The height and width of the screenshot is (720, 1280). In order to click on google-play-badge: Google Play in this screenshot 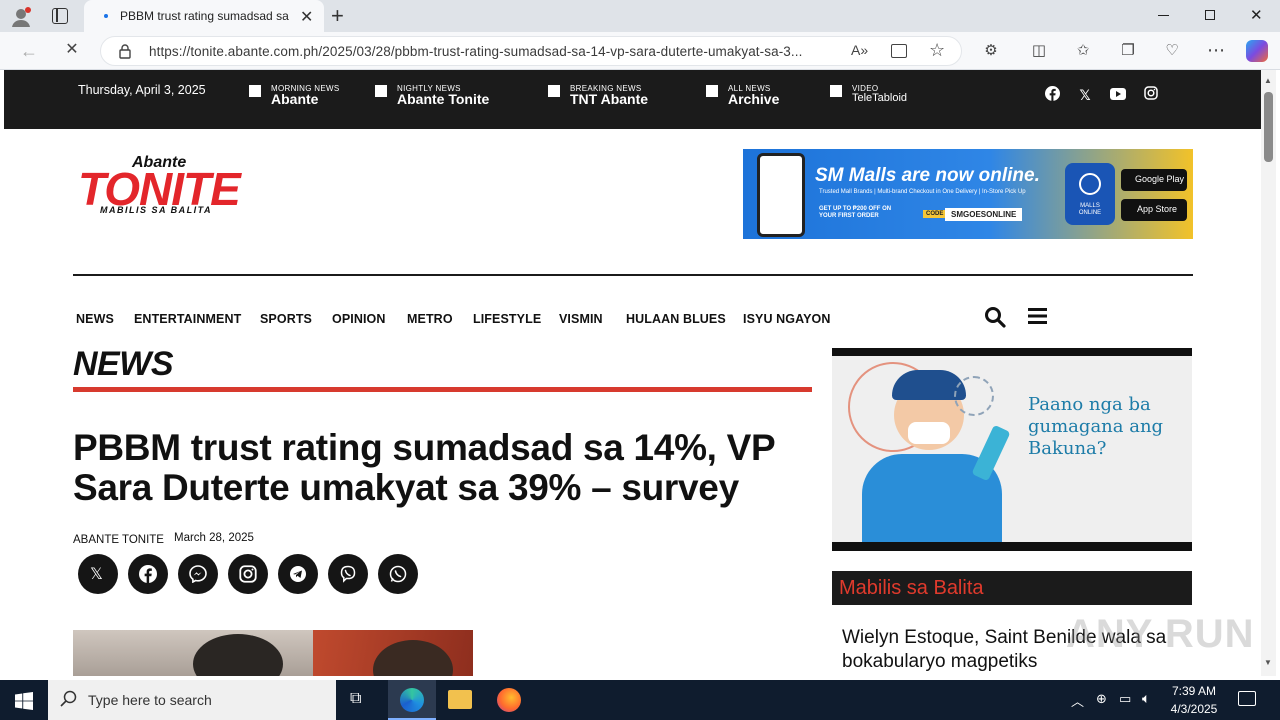, I will do `click(1154, 180)`.